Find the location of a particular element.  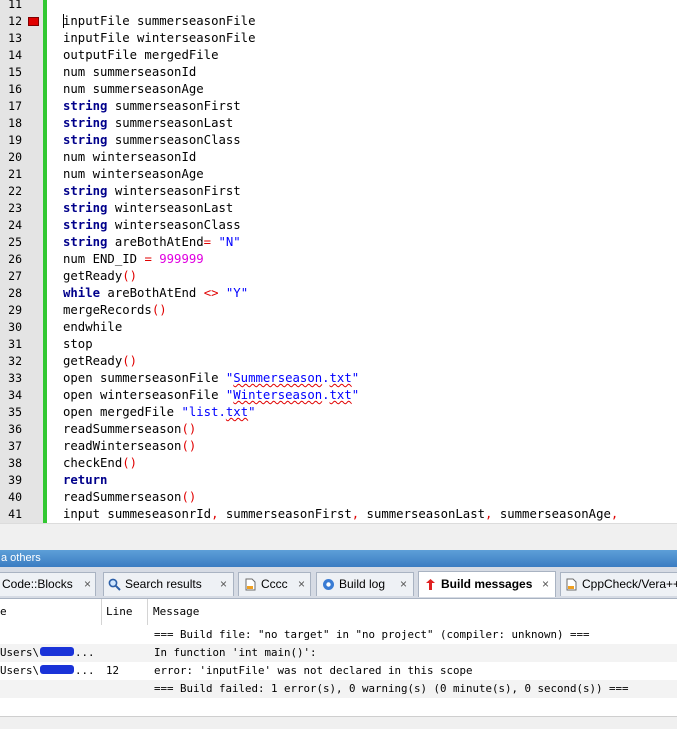

code-line: 20 num winterseasonId is located at coordinates (338, 157).